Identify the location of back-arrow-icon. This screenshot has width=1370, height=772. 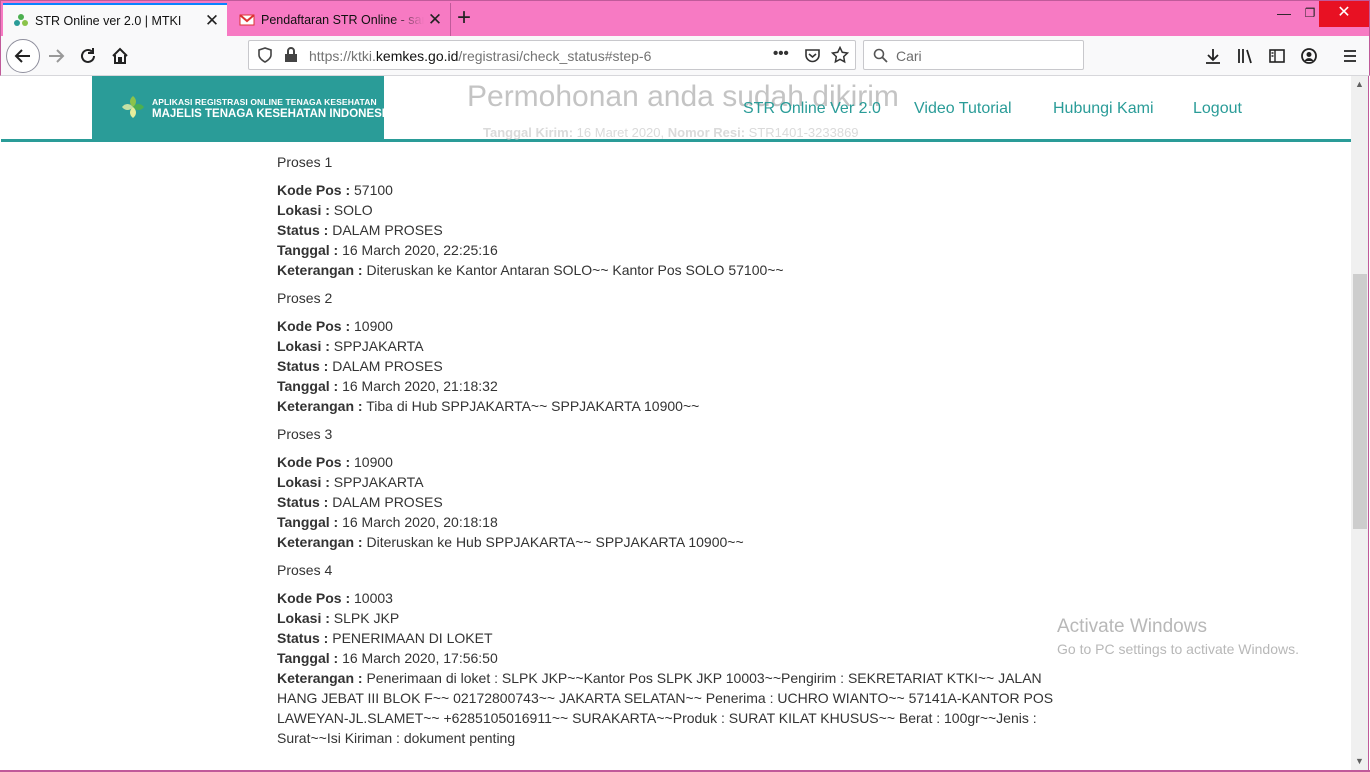
(22, 56).